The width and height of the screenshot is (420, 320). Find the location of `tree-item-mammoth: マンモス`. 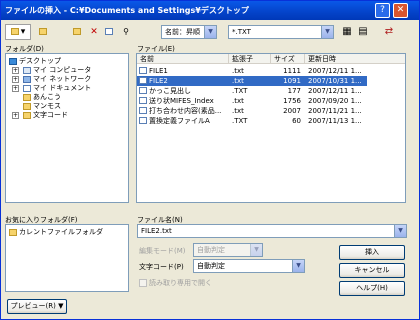

tree-item-mammoth: マンモス is located at coordinates (68, 106).